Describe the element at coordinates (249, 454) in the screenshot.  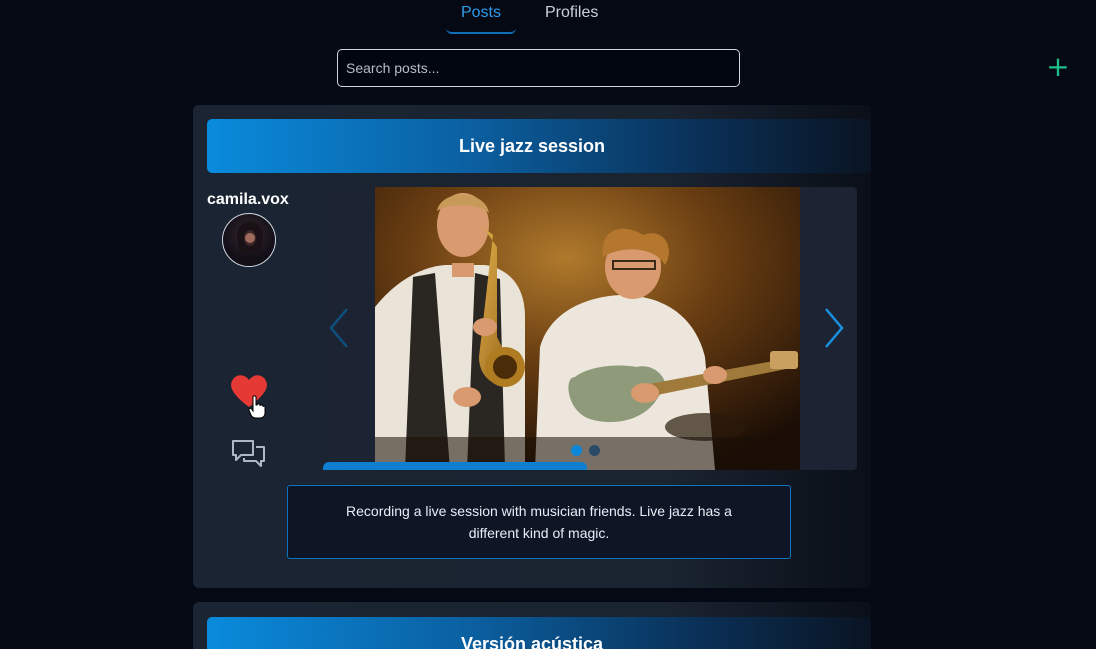
I see `comment-icon` at that location.